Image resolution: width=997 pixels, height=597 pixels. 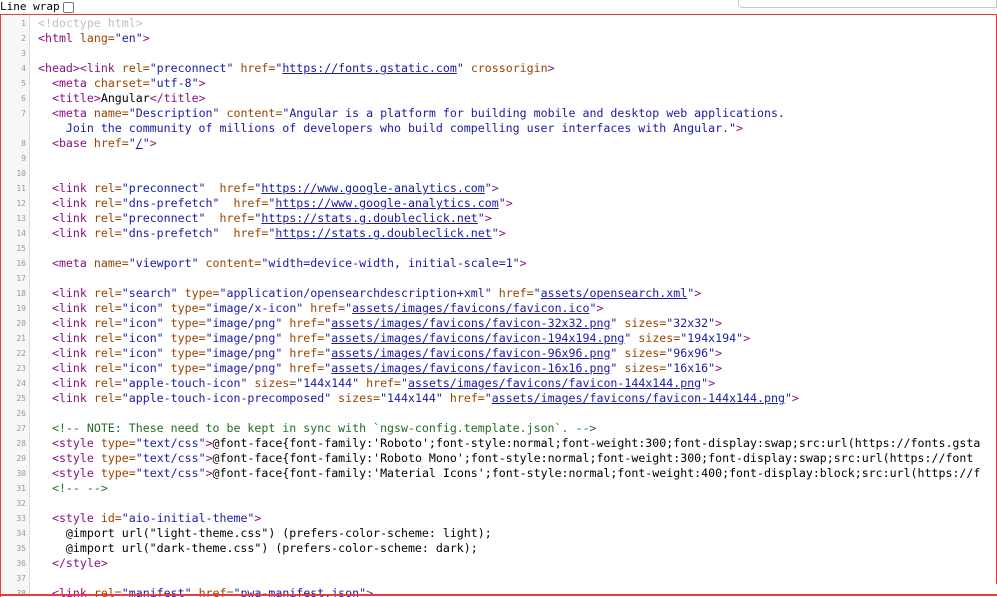 I want to click on line-wrap-toggle: Line wrap, so click(x=37, y=7).